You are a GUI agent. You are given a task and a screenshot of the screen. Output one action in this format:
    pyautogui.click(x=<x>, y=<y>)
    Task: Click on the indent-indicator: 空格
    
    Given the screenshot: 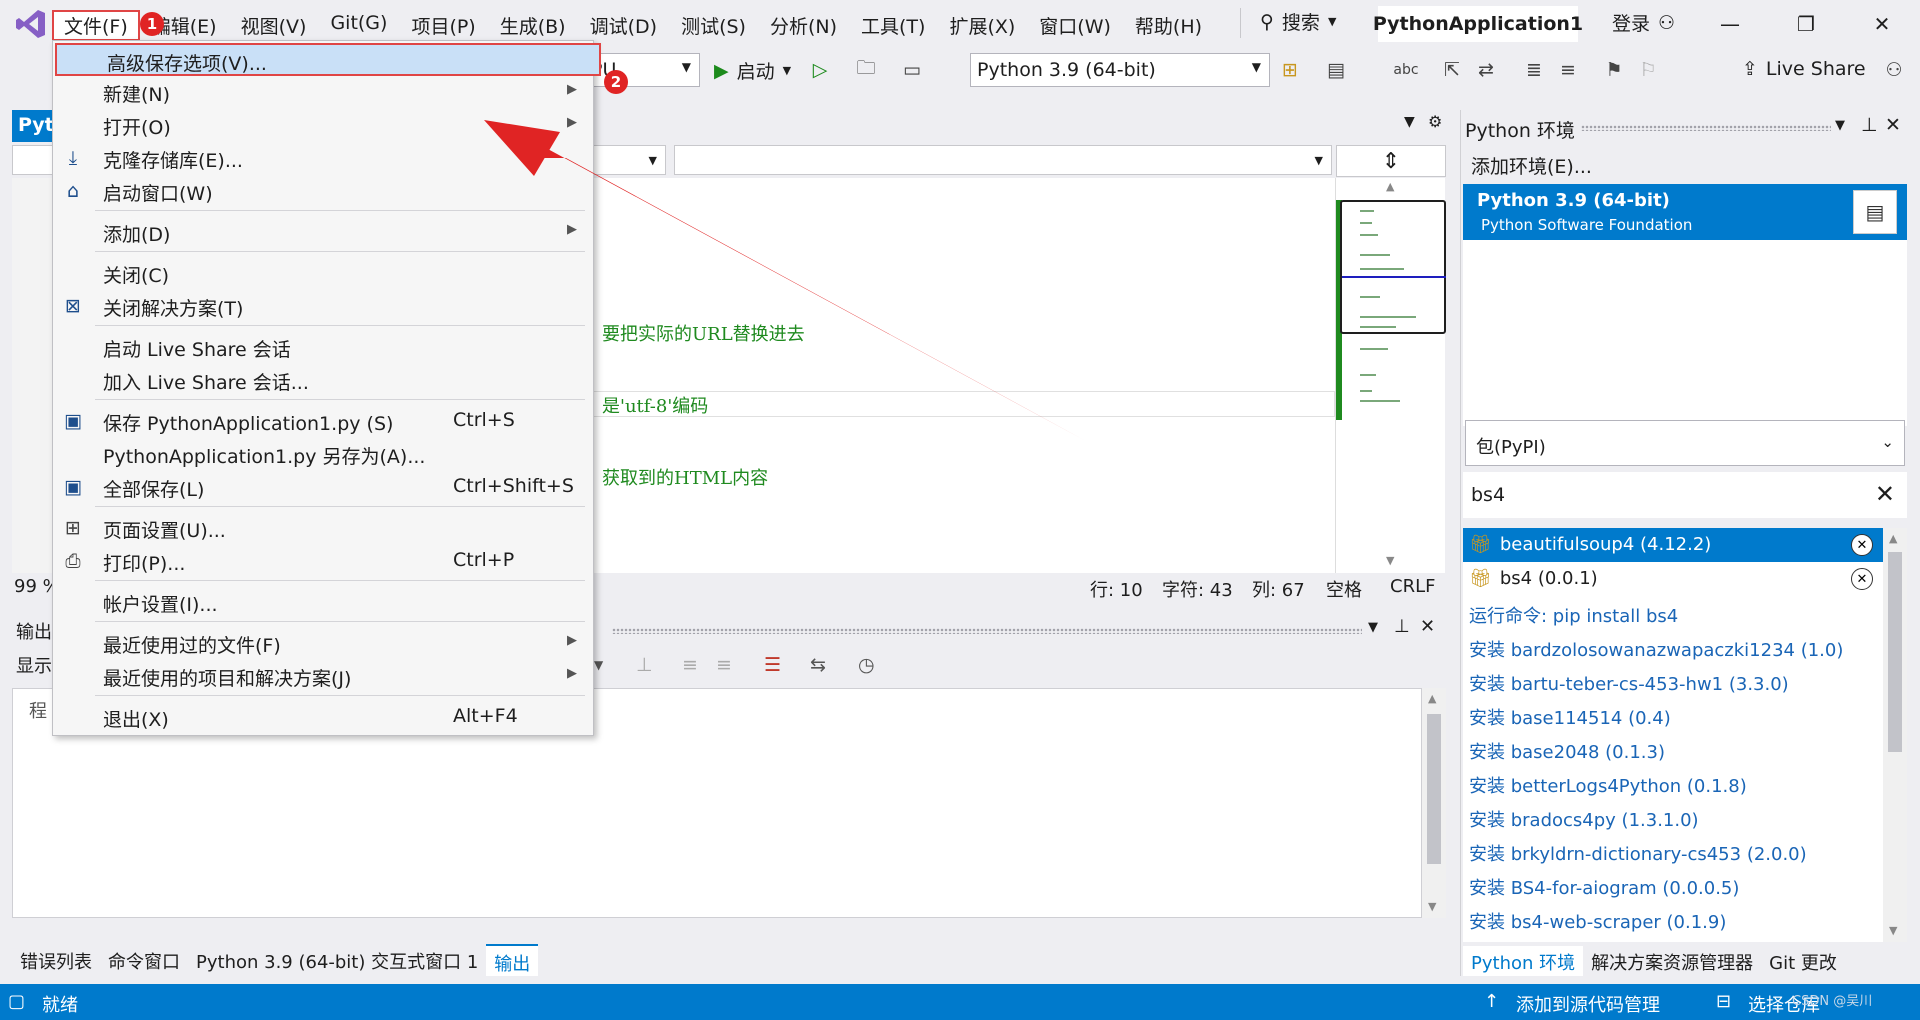 What is the action you would take?
    pyautogui.click(x=1344, y=589)
    